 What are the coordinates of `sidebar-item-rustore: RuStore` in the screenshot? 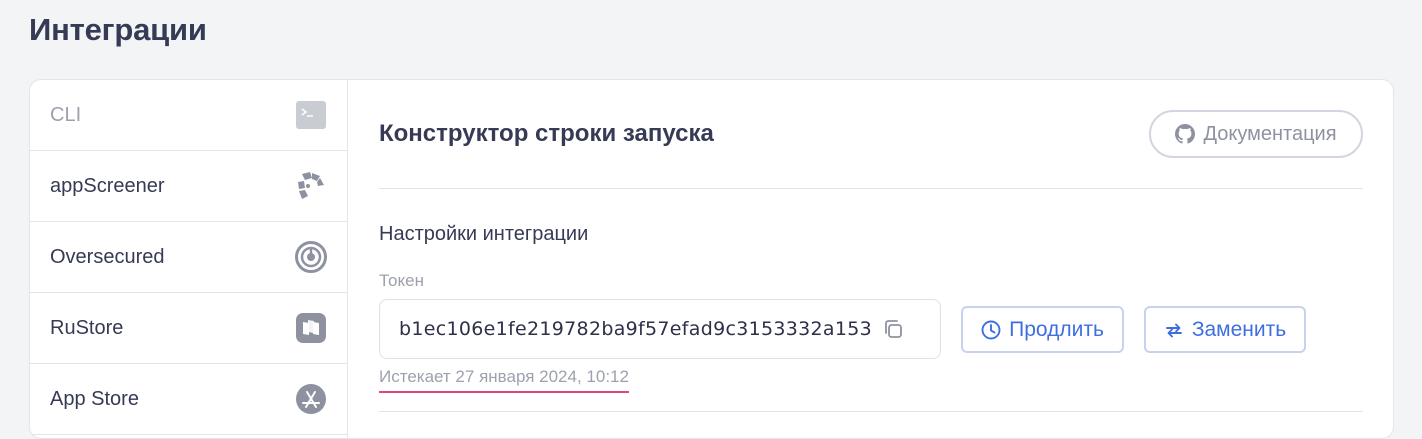 It's located at (188, 328).